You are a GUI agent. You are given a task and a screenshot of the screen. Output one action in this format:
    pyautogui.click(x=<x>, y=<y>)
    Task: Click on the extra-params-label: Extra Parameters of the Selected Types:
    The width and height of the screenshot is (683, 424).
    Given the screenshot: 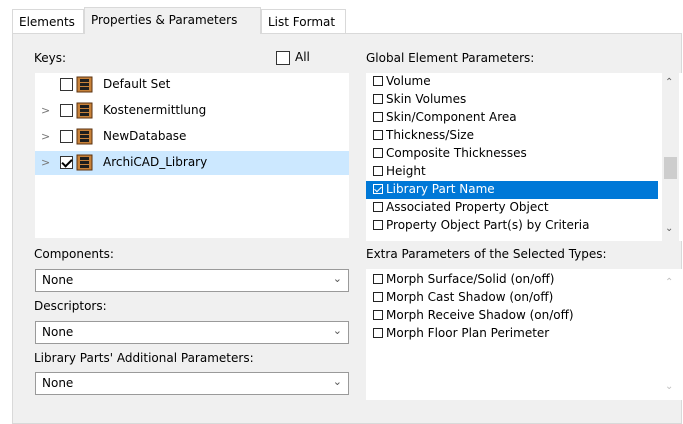 What is the action you would take?
    pyautogui.click(x=486, y=254)
    